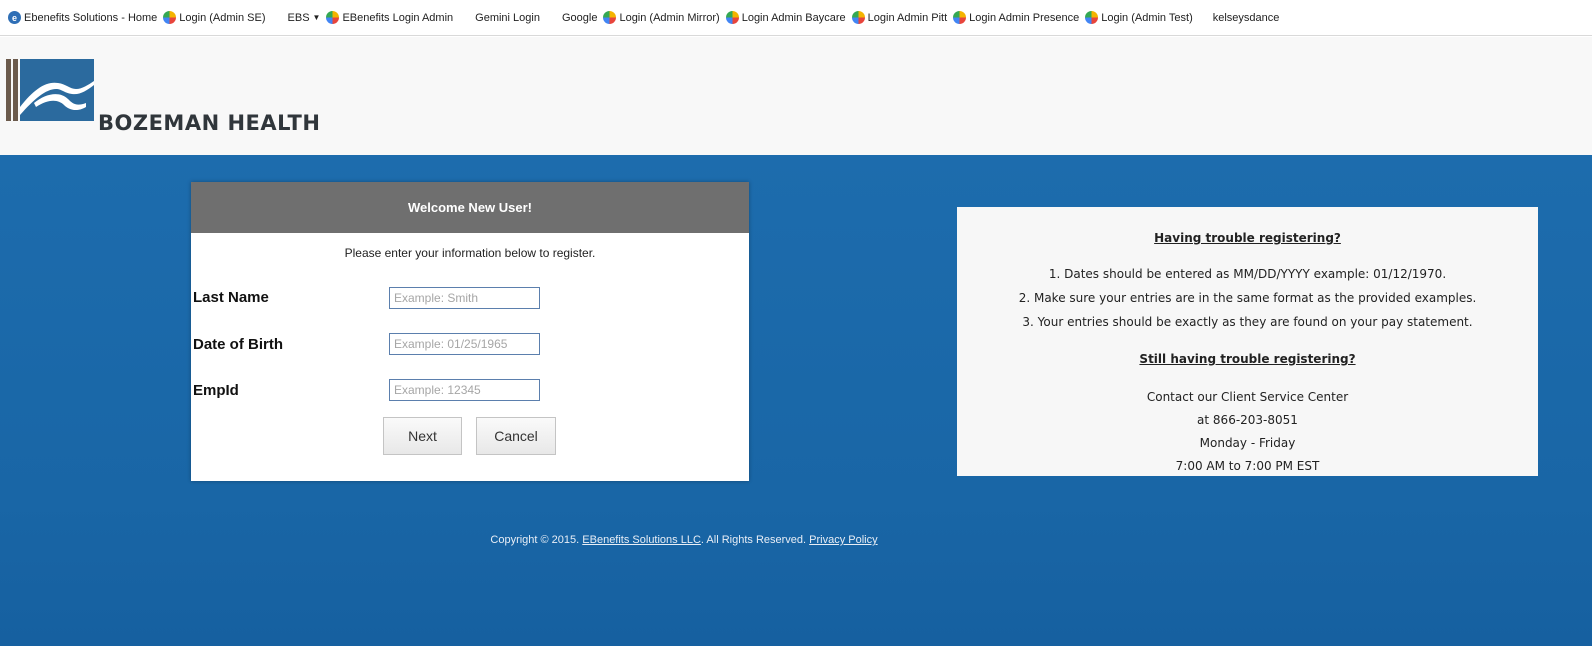  I want to click on panel-title: Welcome New User!, so click(470, 207).